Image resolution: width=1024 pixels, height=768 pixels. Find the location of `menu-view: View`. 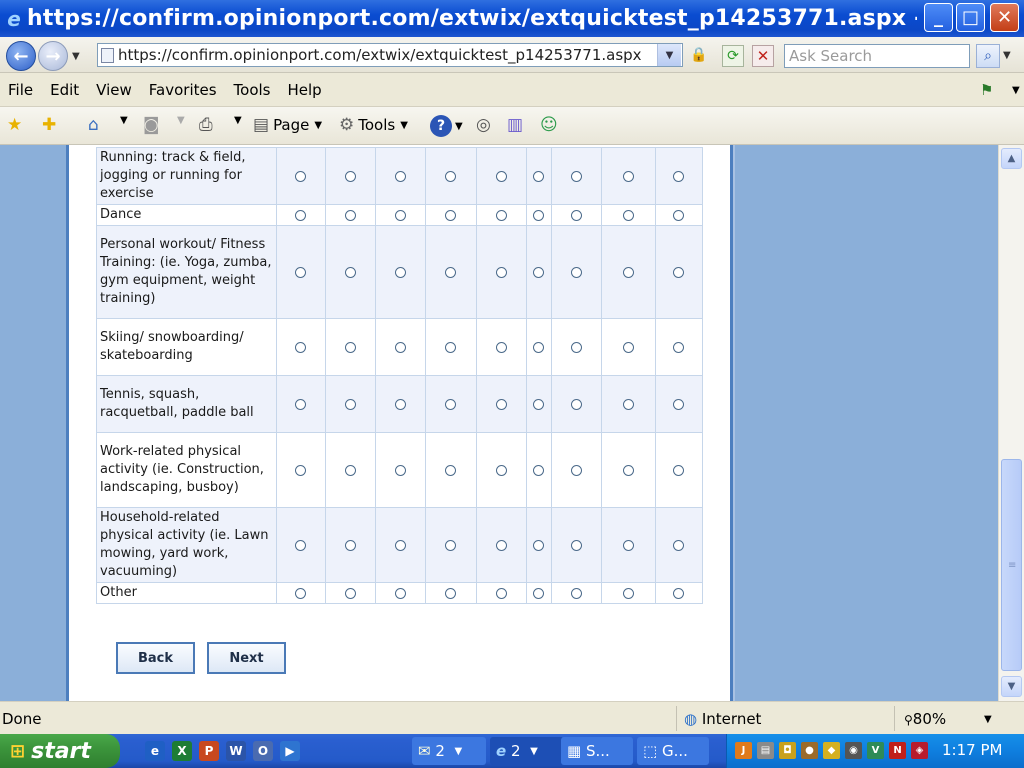

menu-view: View is located at coordinates (114, 90).